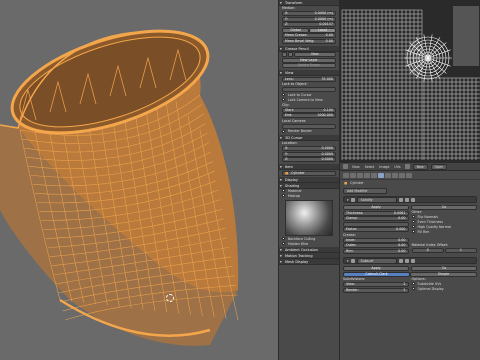 This screenshot has width=480, height=360. I want to click on subdivisions-label: Subdivisions:, so click(354, 279).